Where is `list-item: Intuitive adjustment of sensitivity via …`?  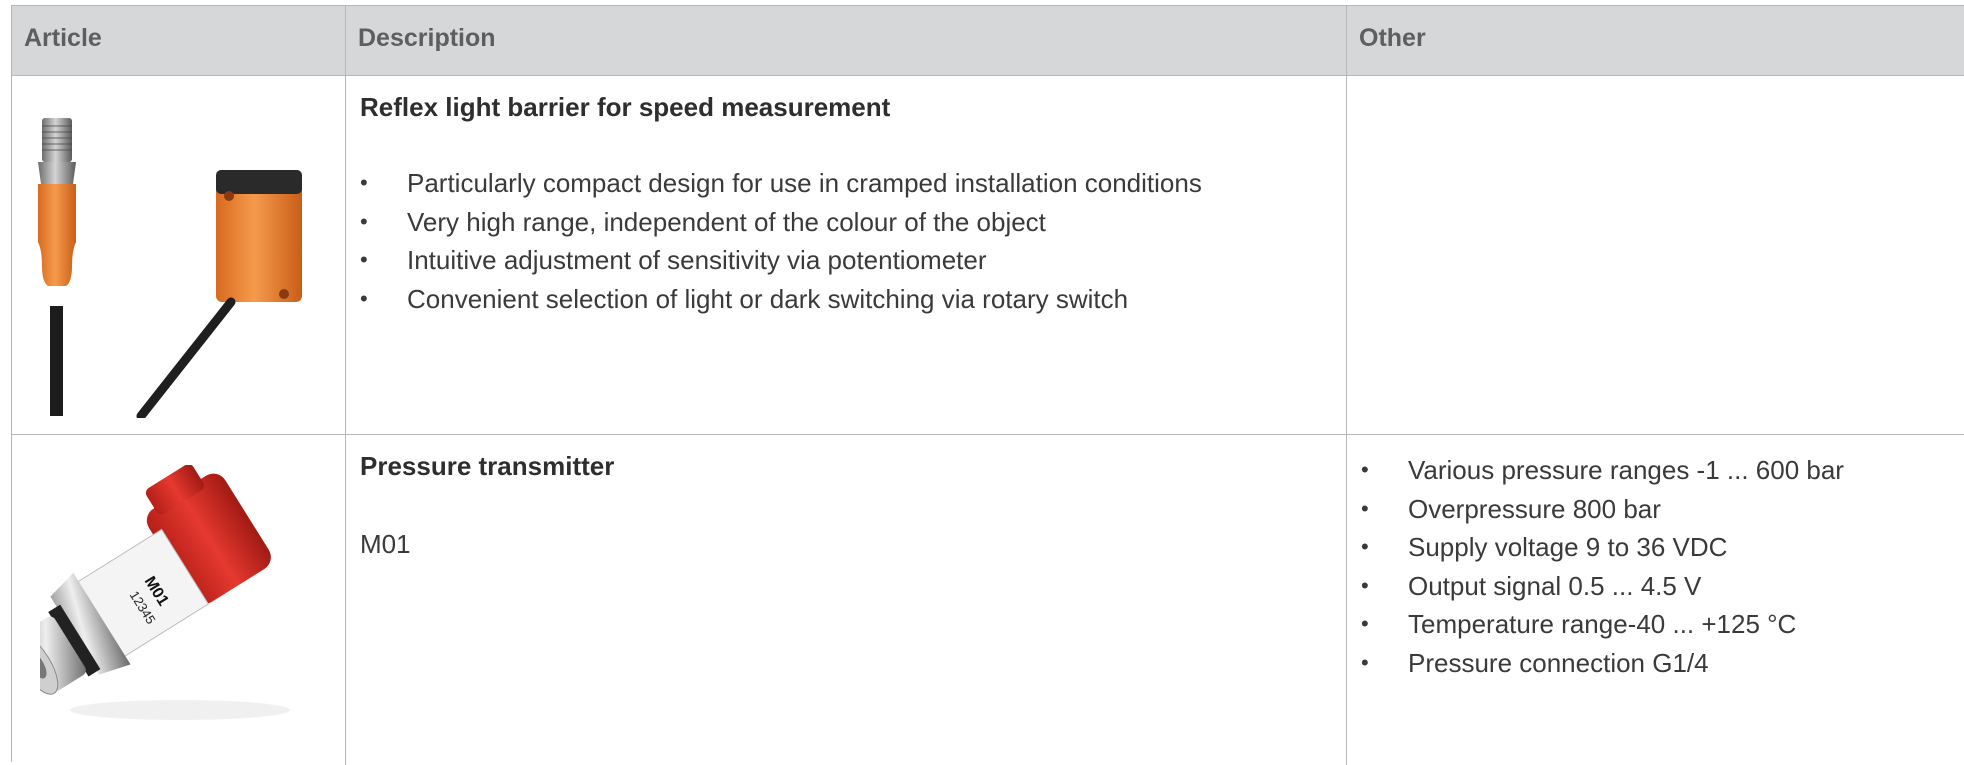 list-item: Intuitive adjustment of sensitivity via … is located at coordinates (781, 260).